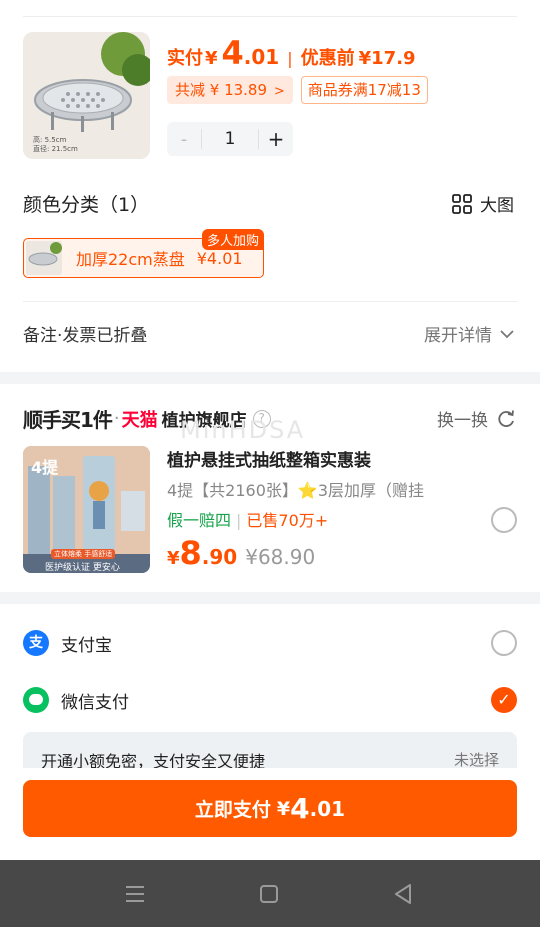 Image resolution: width=540 pixels, height=927 pixels. I want to click on alipay-radio, so click(504, 643).